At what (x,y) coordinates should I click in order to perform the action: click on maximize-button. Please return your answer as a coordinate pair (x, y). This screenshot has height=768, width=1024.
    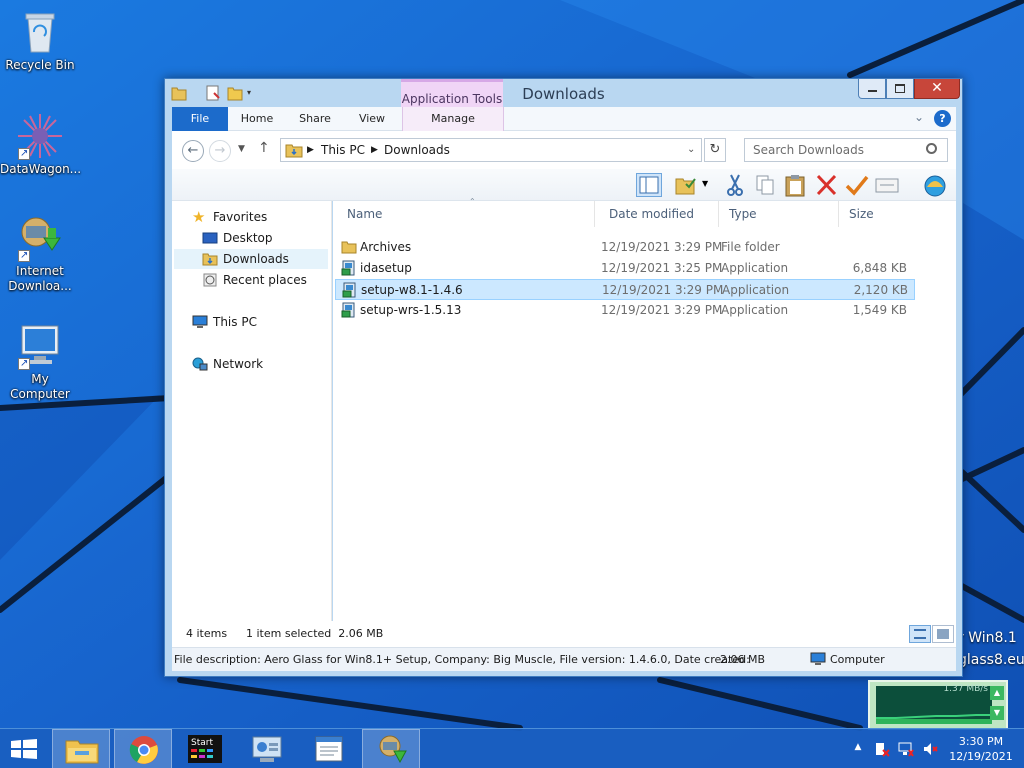
    Looking at the image, I should click on (900, 89).